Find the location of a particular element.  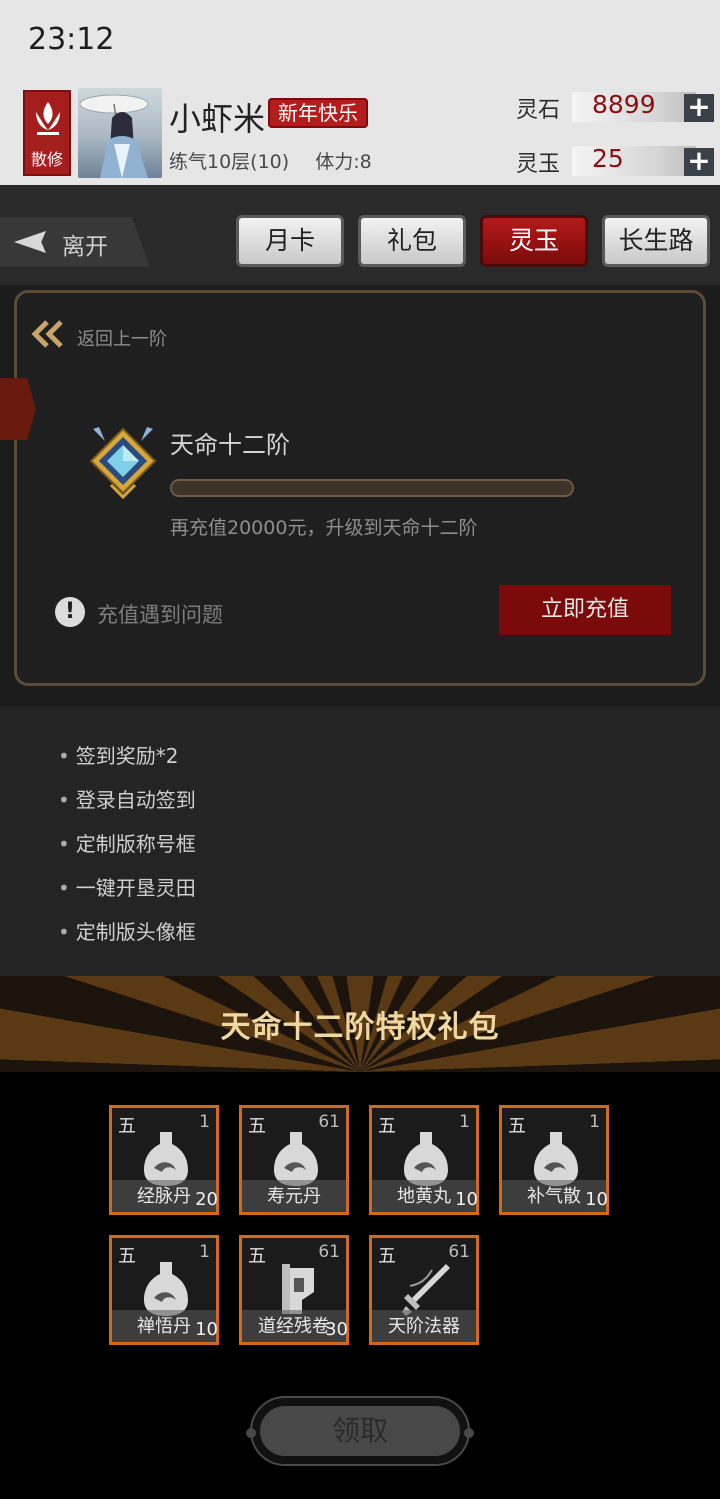

leave-button: 离开 is located at coordinates (75, 242).